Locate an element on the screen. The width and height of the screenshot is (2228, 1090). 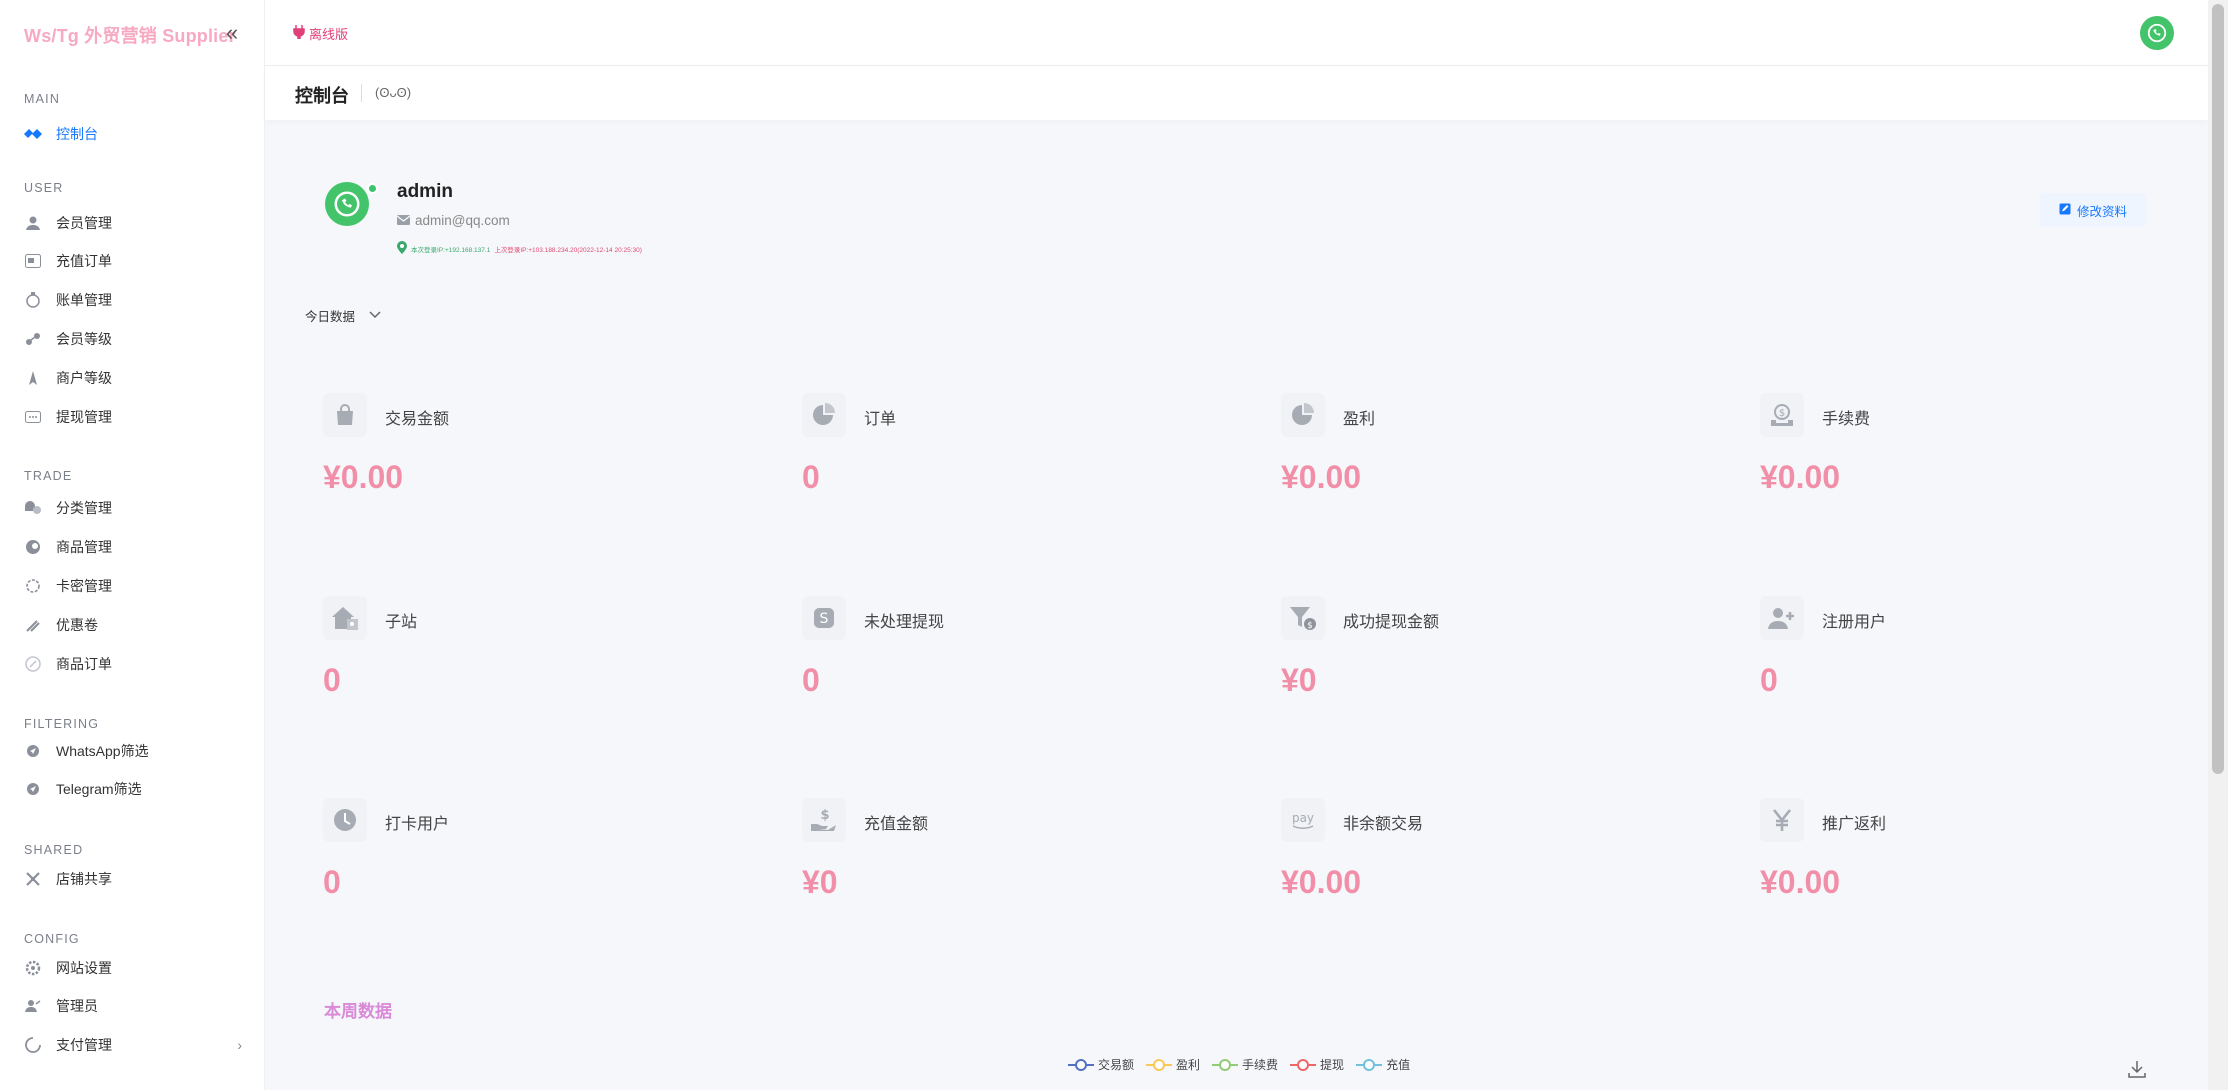
sidebar-item-label: 优惠卷 is located at coordinates (77, 625).